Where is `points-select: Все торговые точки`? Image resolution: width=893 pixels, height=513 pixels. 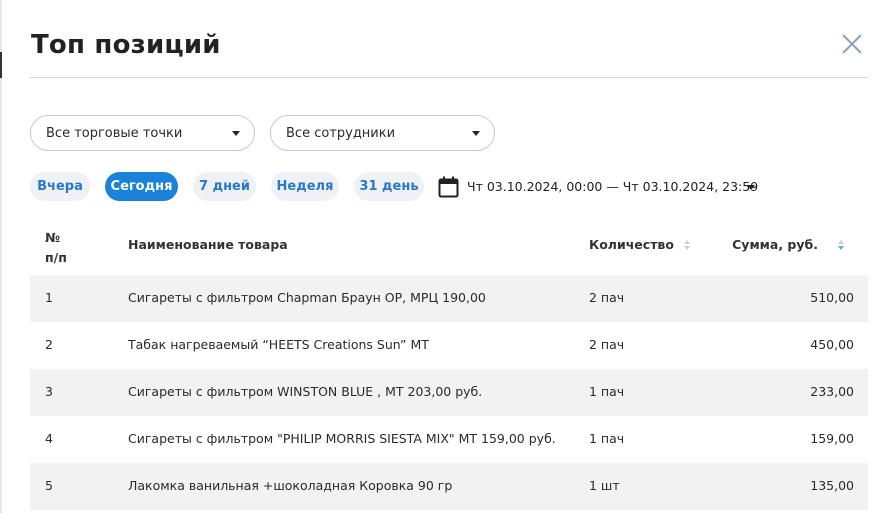 points-select: Все торговые точки is located at coordinates (142, 133).